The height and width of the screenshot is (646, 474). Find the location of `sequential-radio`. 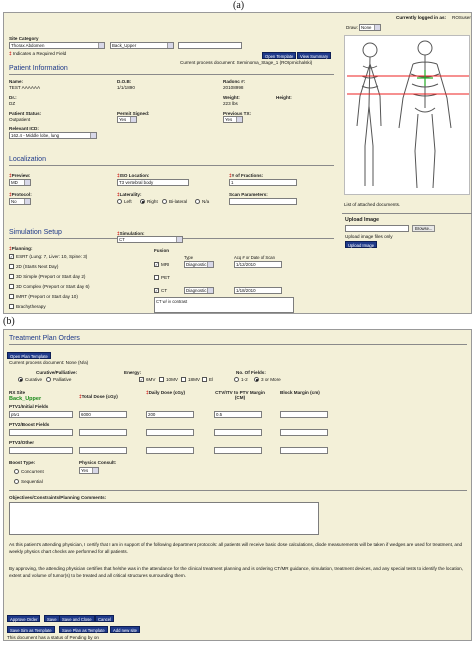

sequential-radio is located at coordinates (16, 481).